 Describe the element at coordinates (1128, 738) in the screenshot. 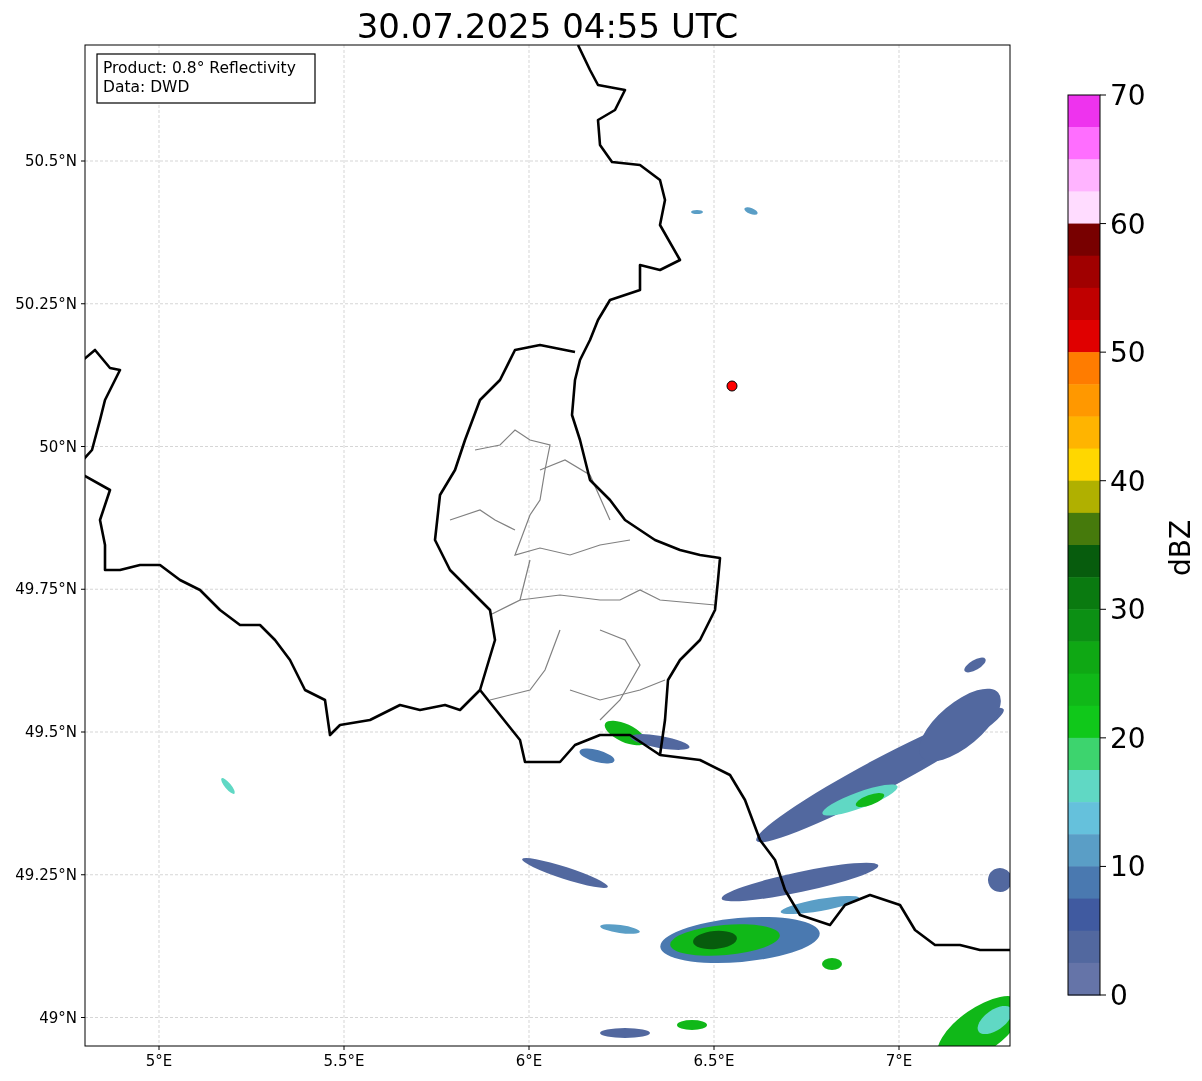

I see `colorbar-tick-label: 20` at that location.